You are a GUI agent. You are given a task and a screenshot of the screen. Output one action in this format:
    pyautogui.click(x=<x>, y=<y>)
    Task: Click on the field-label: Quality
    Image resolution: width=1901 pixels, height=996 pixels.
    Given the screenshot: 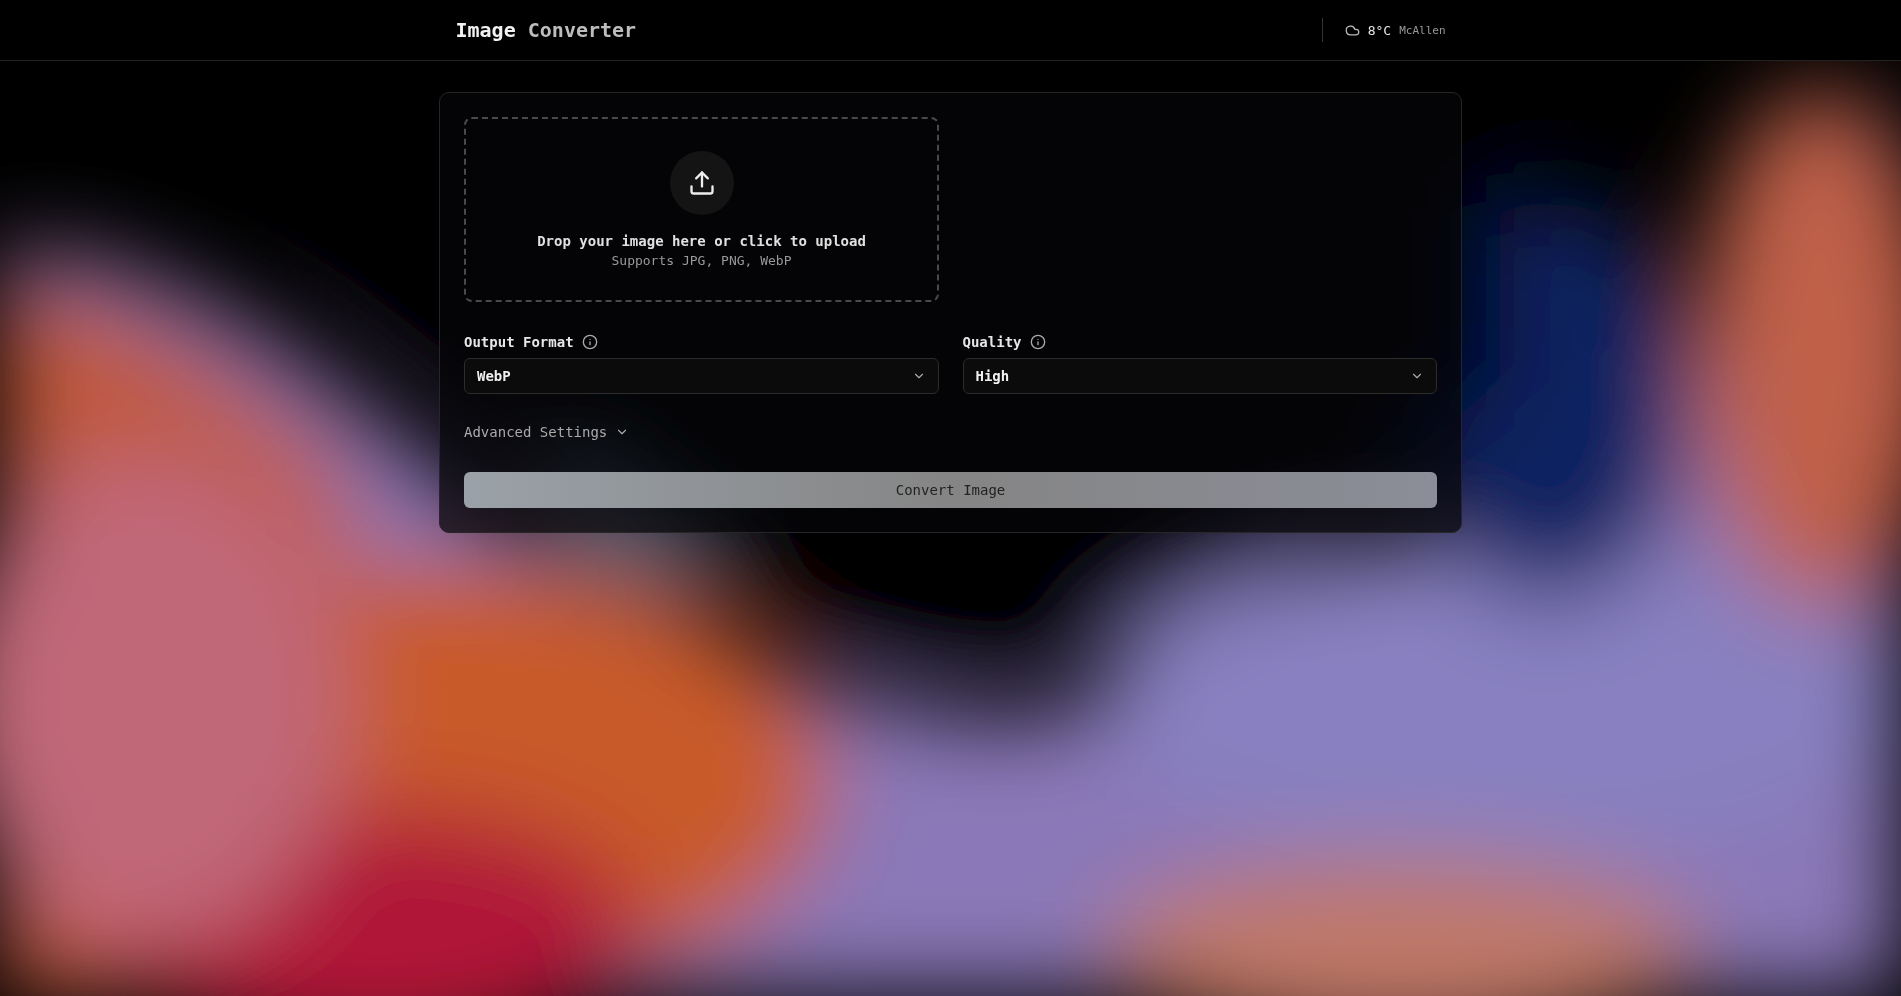 What is the action you would take?
    pyautogui.click(x=992, y=342)
    